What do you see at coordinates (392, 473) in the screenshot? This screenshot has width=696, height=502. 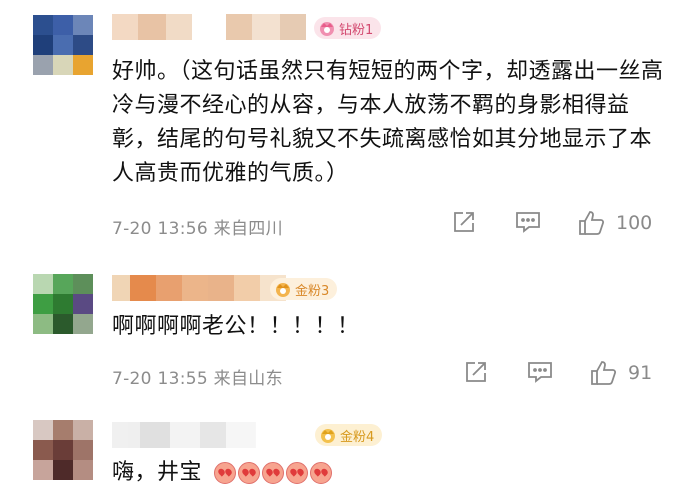 I see `comment-text: 嗨，井宝` at bounding box center [392, 473].